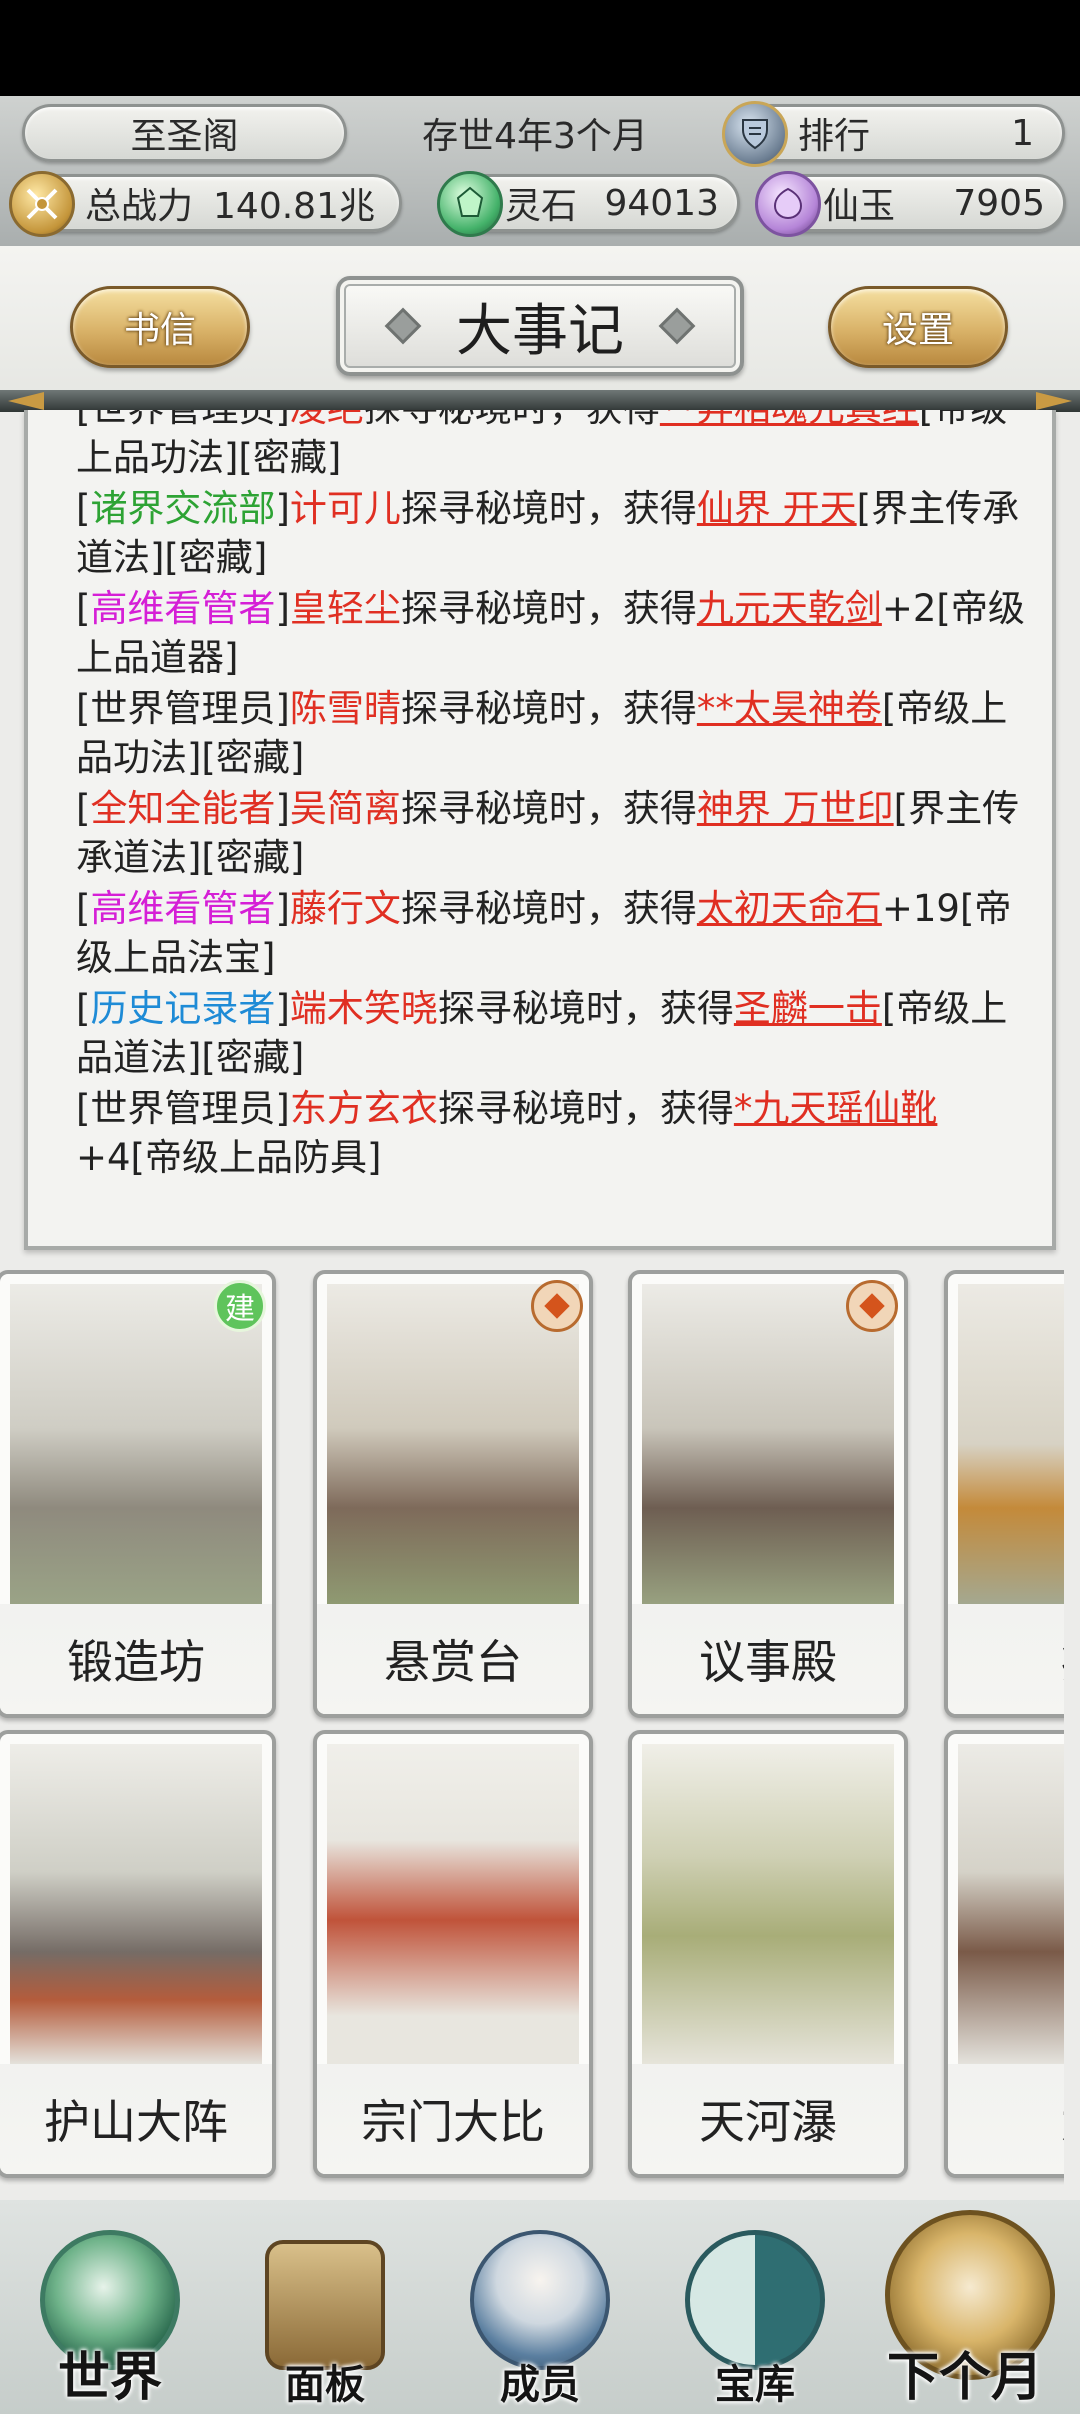 The height and width of the screenshot is (2414, 1080). Describe the element at coordinates (795, 808) in the screenshot. I see `item-link: 神界 万世印` at that location.